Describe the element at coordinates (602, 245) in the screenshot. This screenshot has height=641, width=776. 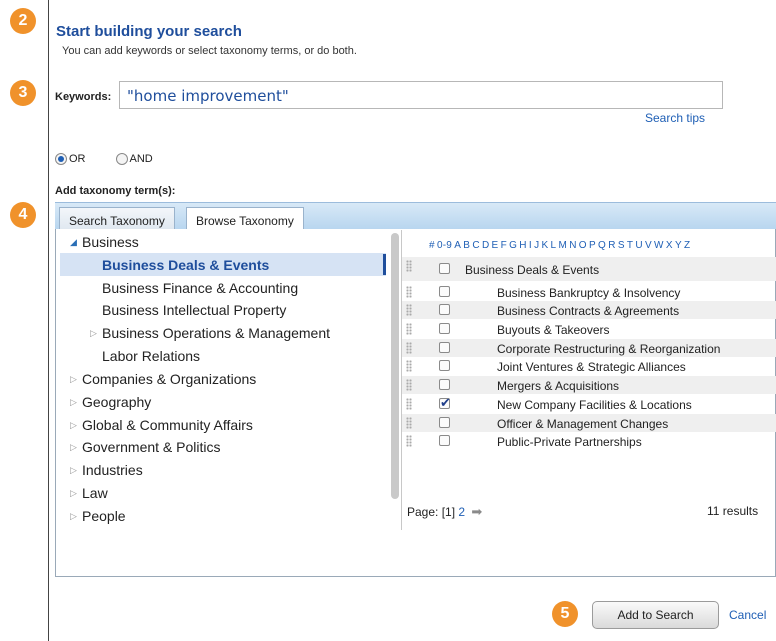
I see `alpha-link: Q` at that location.